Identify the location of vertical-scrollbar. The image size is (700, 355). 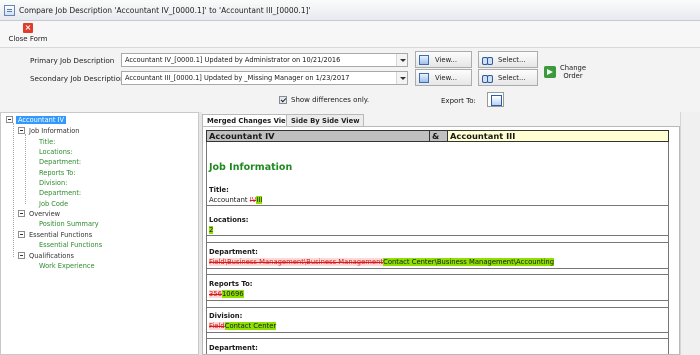
(690, 233).